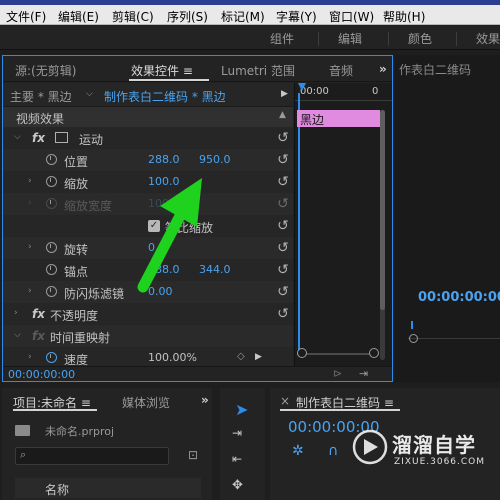  I want to click on workspace-tab-color: 颜色, so click(420, 38).